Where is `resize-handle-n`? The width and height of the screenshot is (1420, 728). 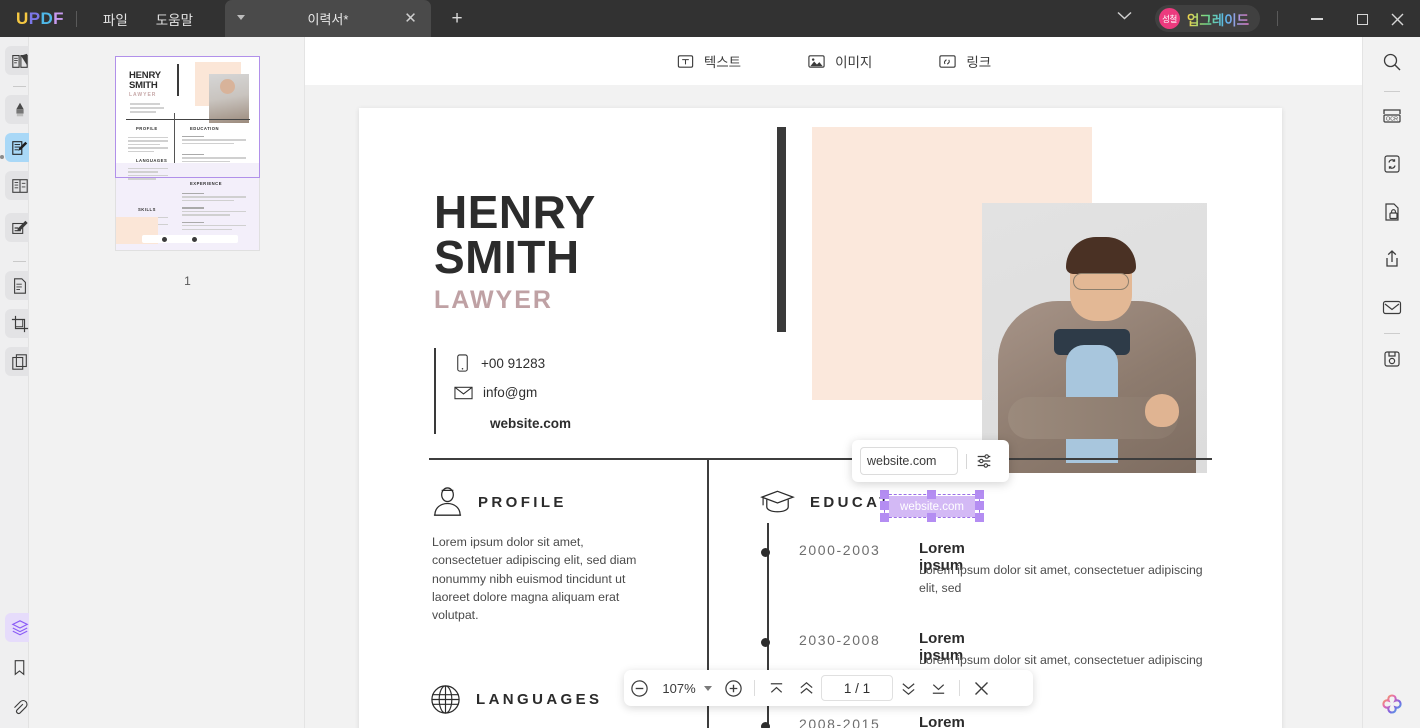
resize-handle-n is located at coordinates (931, 494).